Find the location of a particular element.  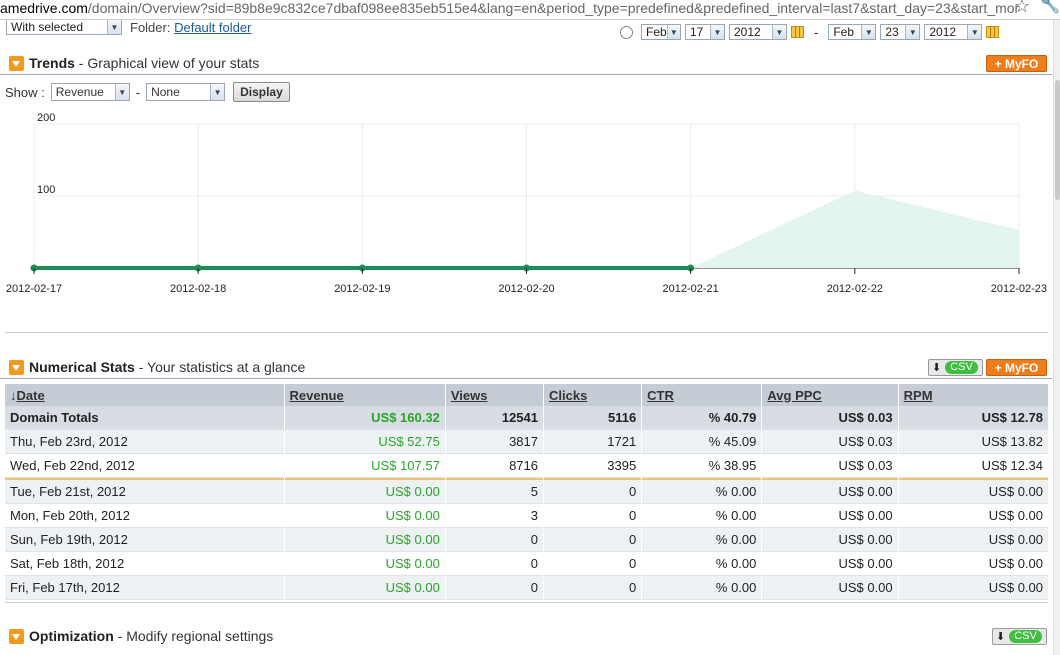

from-day-value: 17 is located at coordinates (697, 32).